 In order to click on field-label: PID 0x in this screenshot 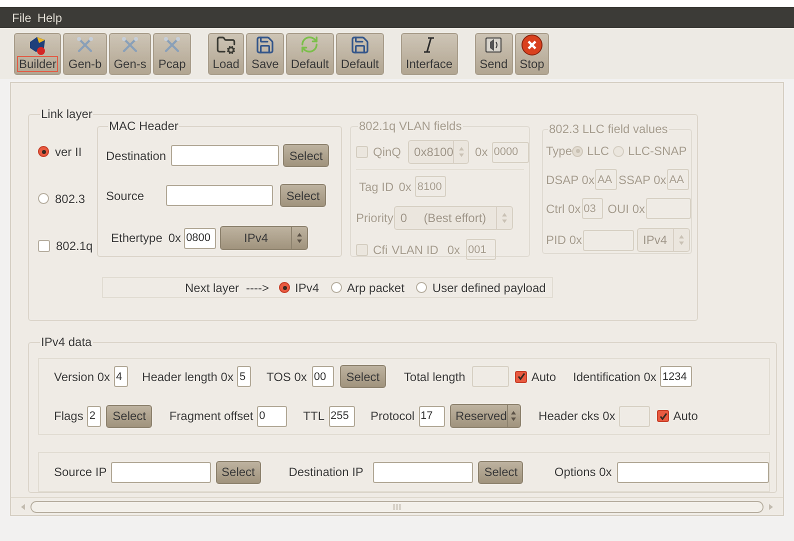, I will do `click(564, 240)`.